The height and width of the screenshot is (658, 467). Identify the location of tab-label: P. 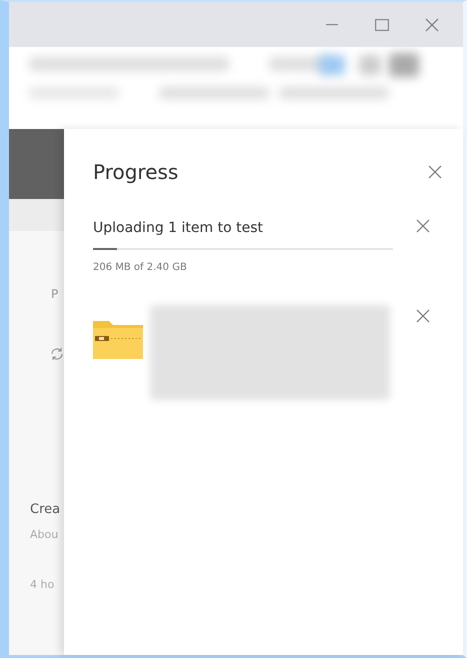
(54, 294).